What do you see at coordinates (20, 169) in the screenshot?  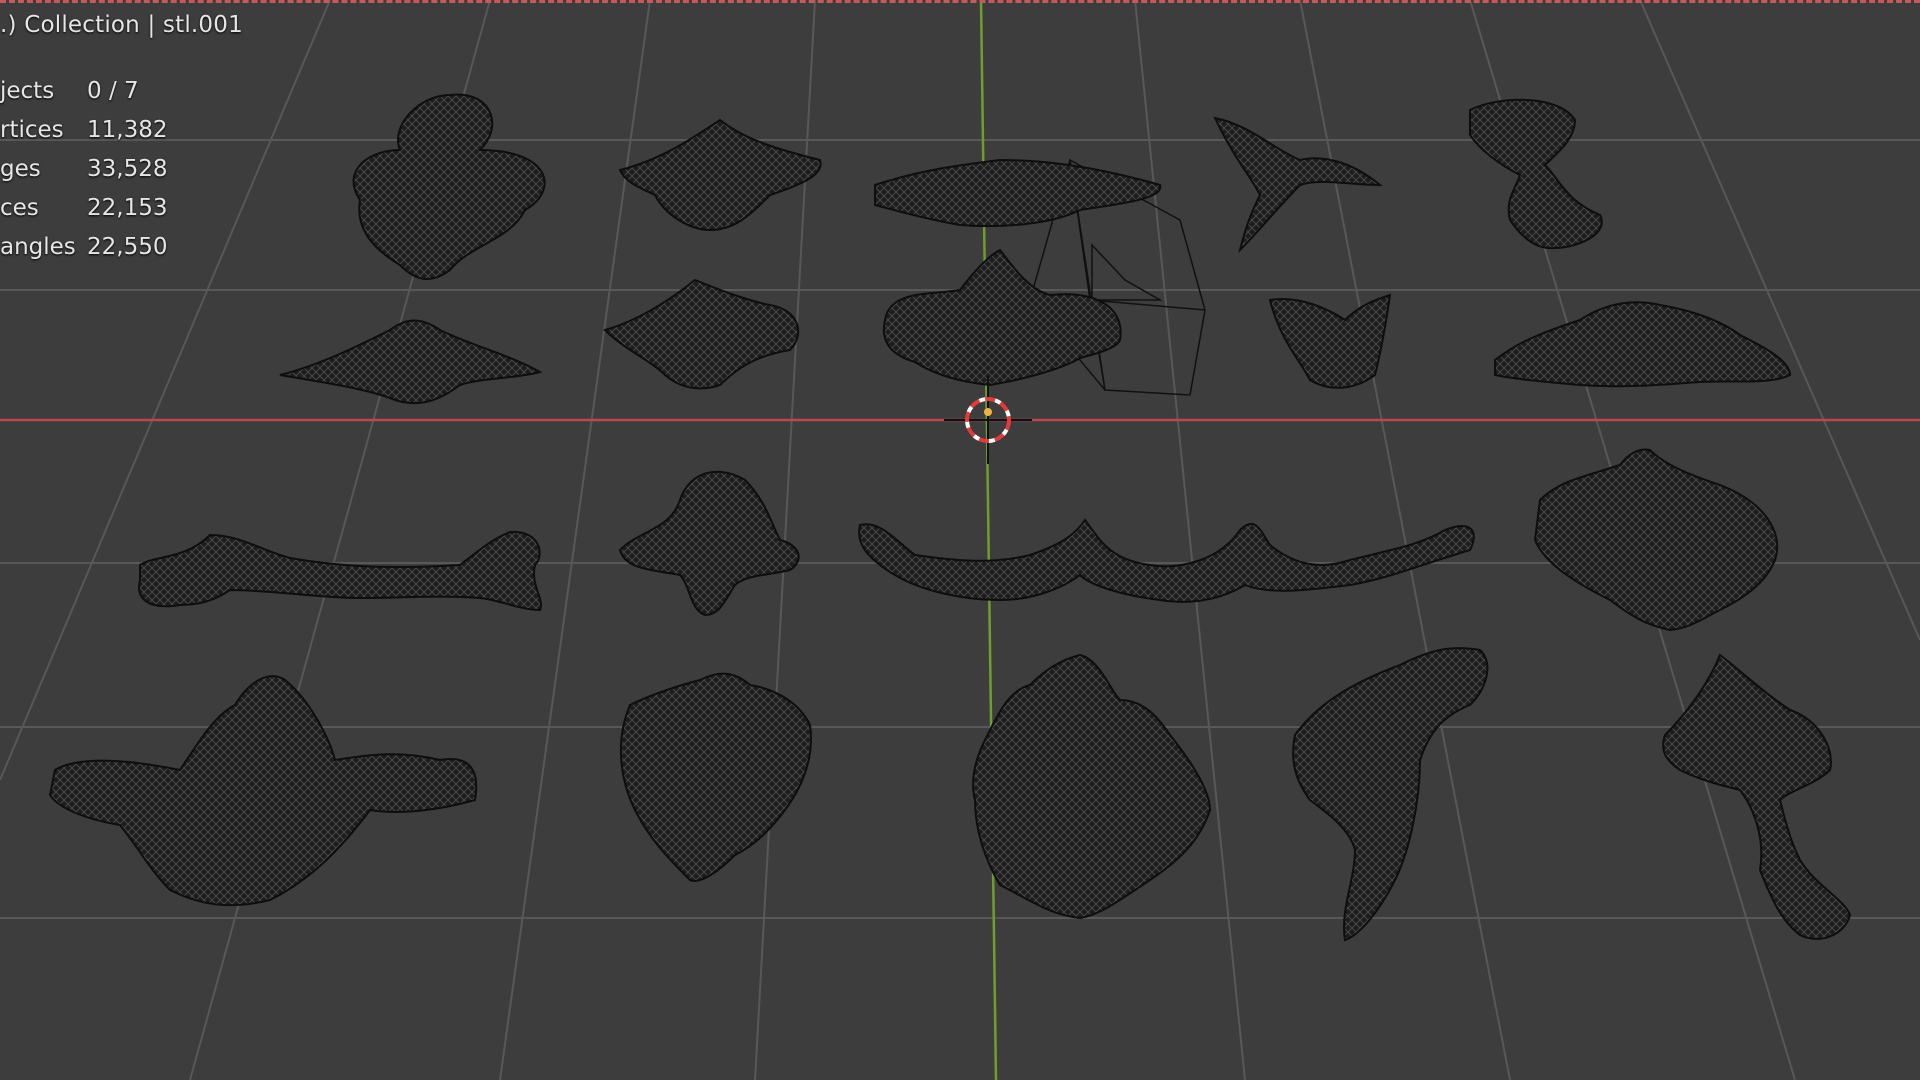 I see `stat-label: ges` at bounding box center [20, 169].